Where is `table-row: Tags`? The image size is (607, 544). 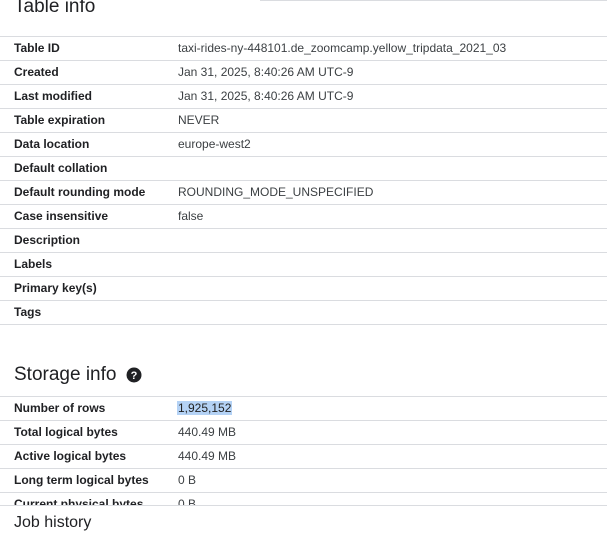 table-row: Tags is located at coordinates (303, 312).